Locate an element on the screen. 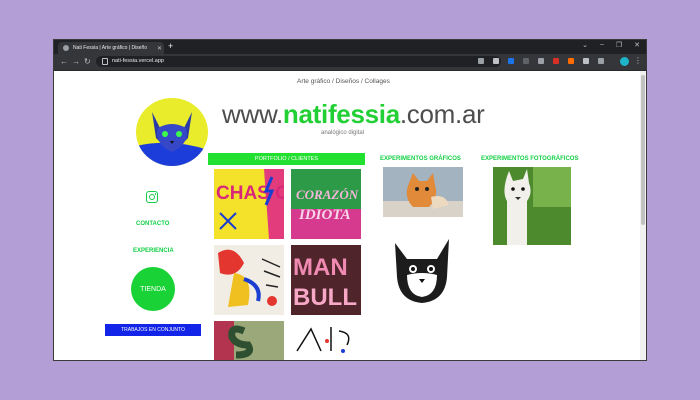 Image resolution: width=700 pixels, height=400 pixels. restore-icon: ❐ is located at coordinates (619, 45).